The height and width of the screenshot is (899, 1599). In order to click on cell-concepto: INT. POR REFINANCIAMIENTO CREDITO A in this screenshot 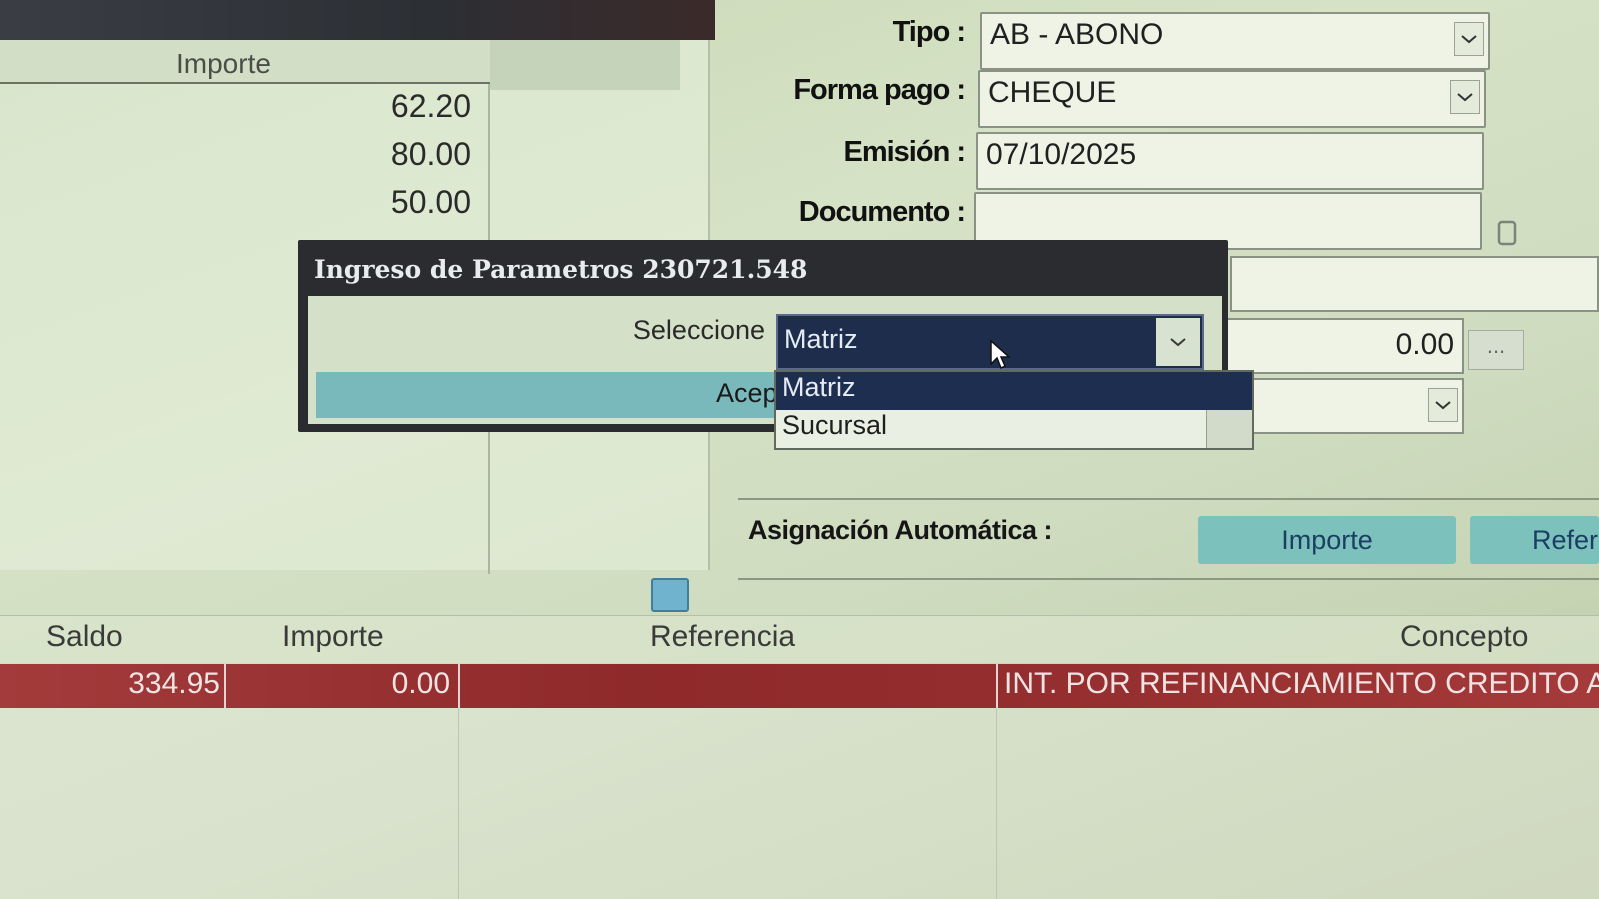, I will do `click(1301, 684)`.